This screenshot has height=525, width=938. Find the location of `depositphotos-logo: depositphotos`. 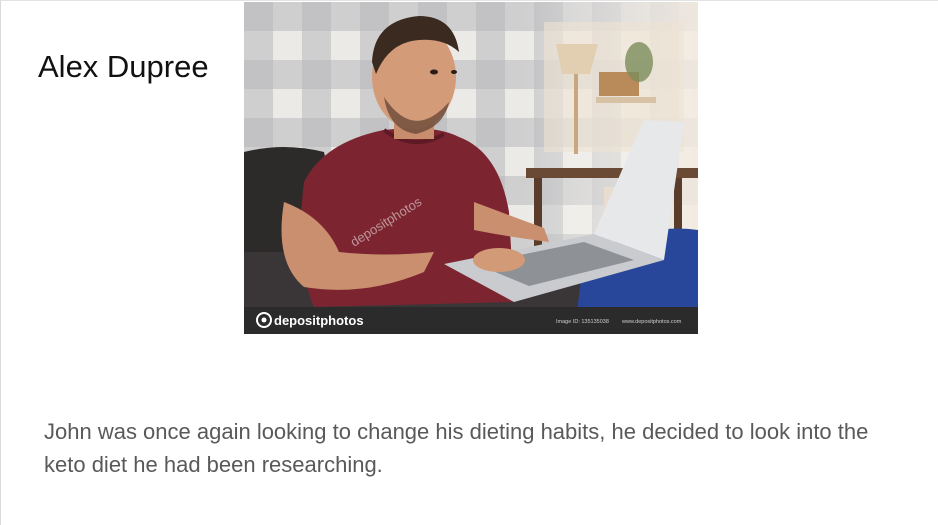

depositphotos-logo: depositphotos is located at coordinates (319, 320).